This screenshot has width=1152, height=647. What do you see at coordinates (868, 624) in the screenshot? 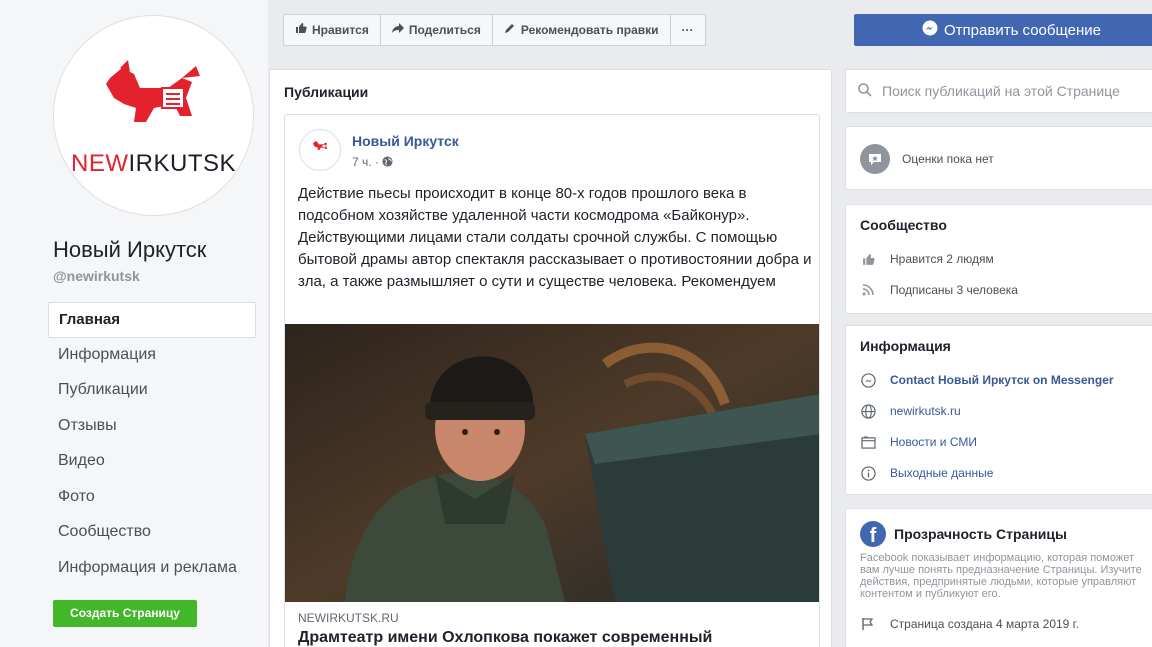
I see `flag-icon` at bounding box center [868, 624].